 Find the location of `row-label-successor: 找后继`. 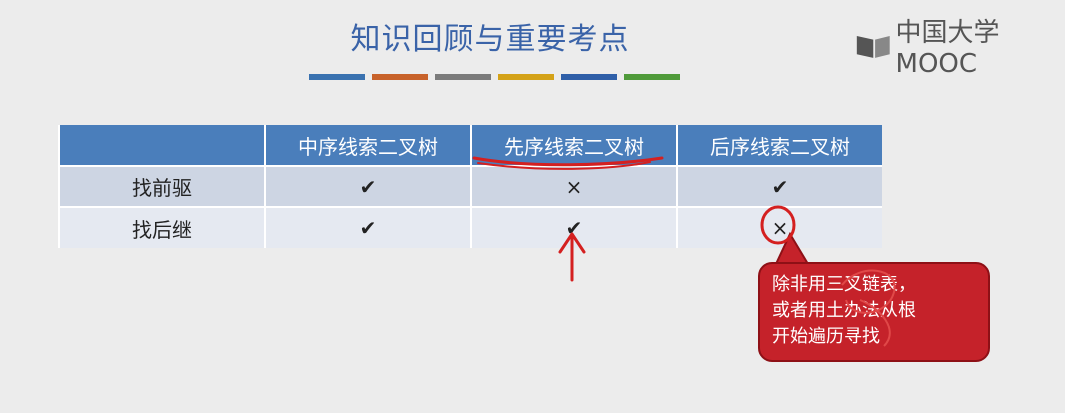

row-label-successor: 找后继 is located at coordinates (161, 227).